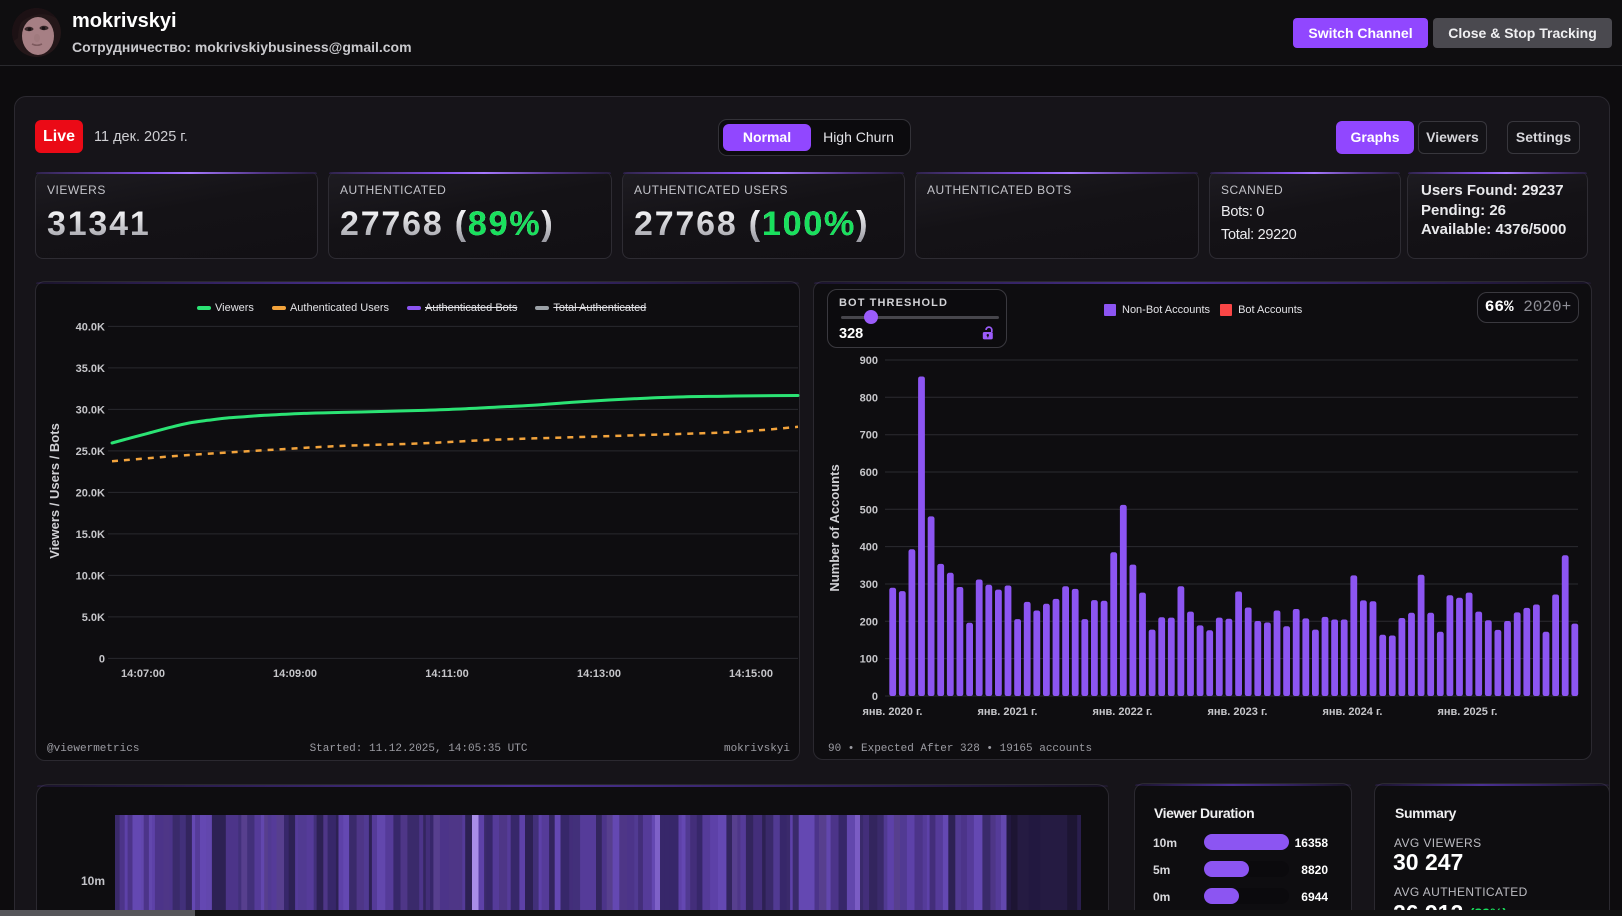 Image resolution: width=1622 pixels, height=916 pixels. Describe the element at coordinates (869, 585) in the screenshot. I see `svg-text: 300` at that location.